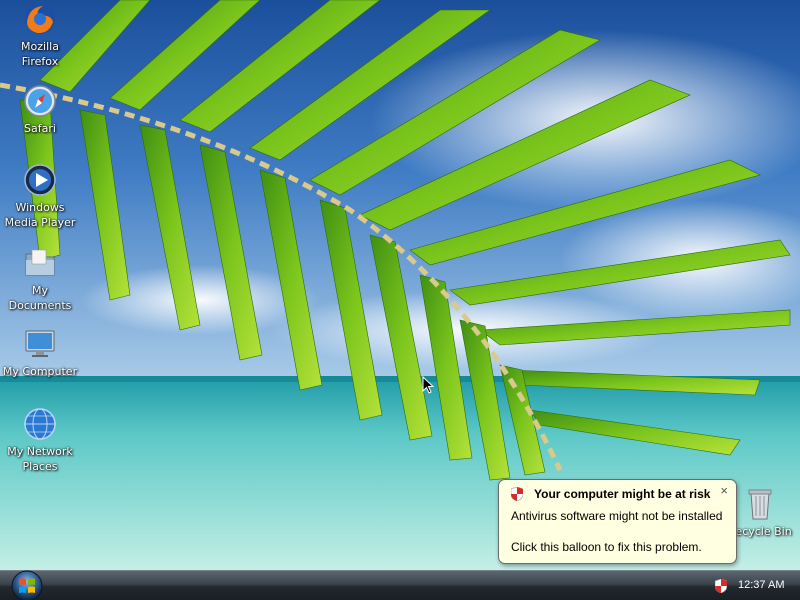 The height and width of the screenshot is (600, 800). What do you see at coordinates (40, 424) in the screenshot?
I see `network-icon` at bounding box center [40, 424].